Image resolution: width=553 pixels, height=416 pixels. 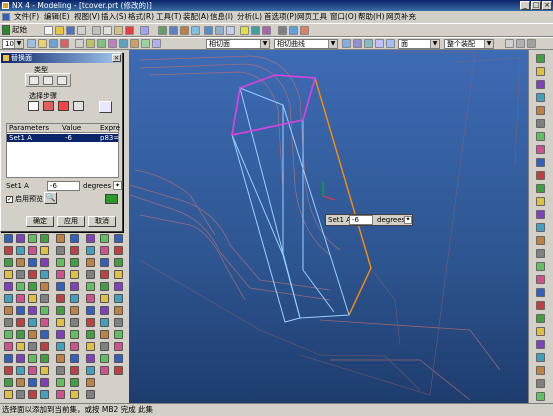 I want to click on menu-assemblies: 装配(A), so click(x=196, y=17).